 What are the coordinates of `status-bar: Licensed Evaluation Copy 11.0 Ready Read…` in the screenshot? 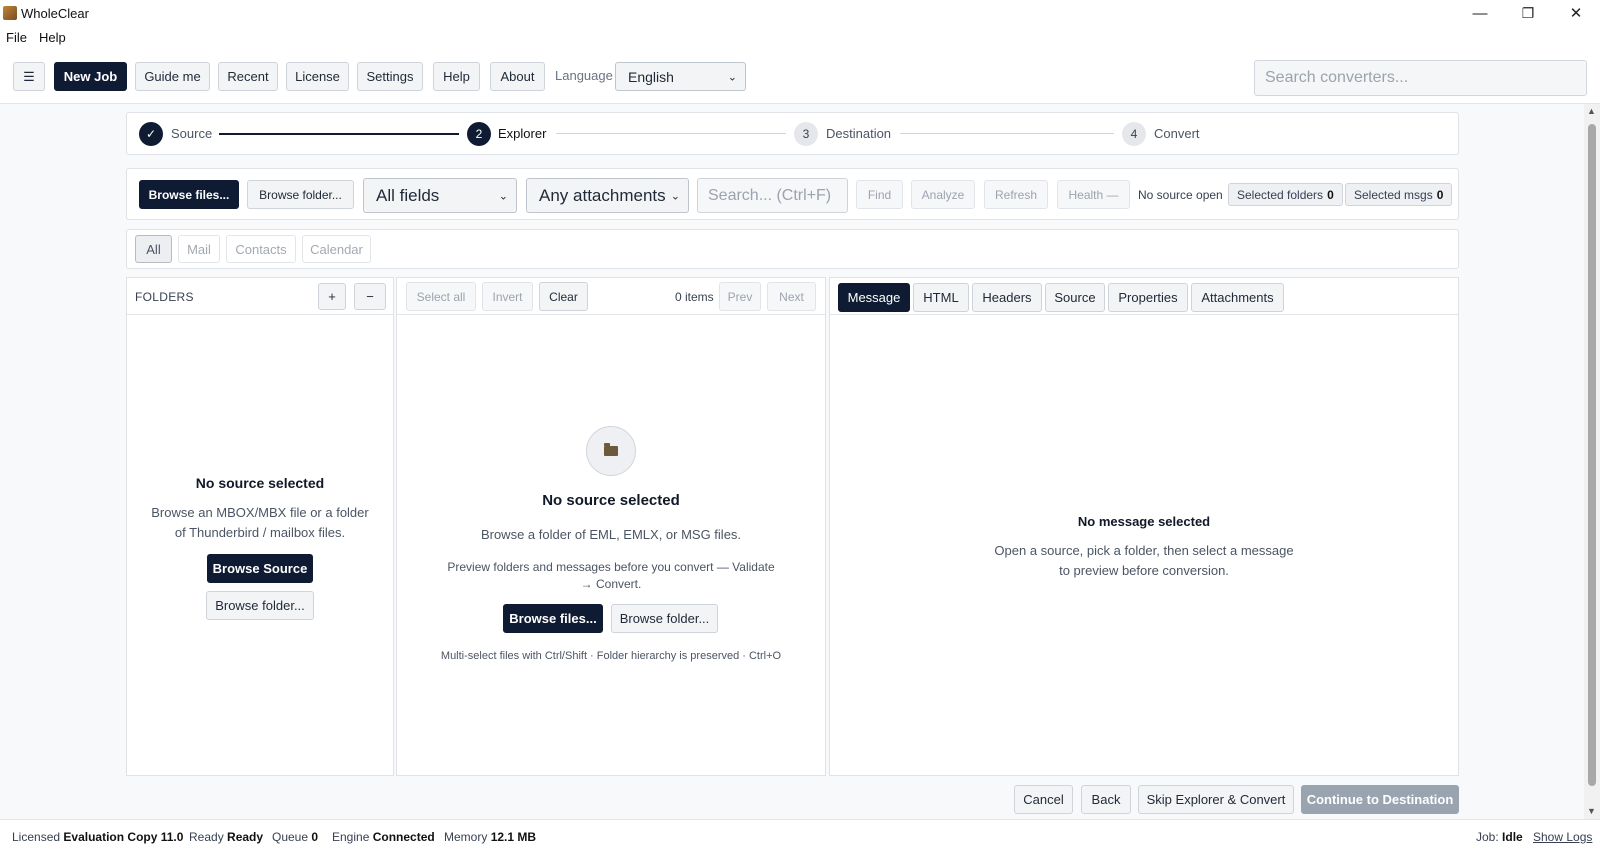 It's located at (800, 834).